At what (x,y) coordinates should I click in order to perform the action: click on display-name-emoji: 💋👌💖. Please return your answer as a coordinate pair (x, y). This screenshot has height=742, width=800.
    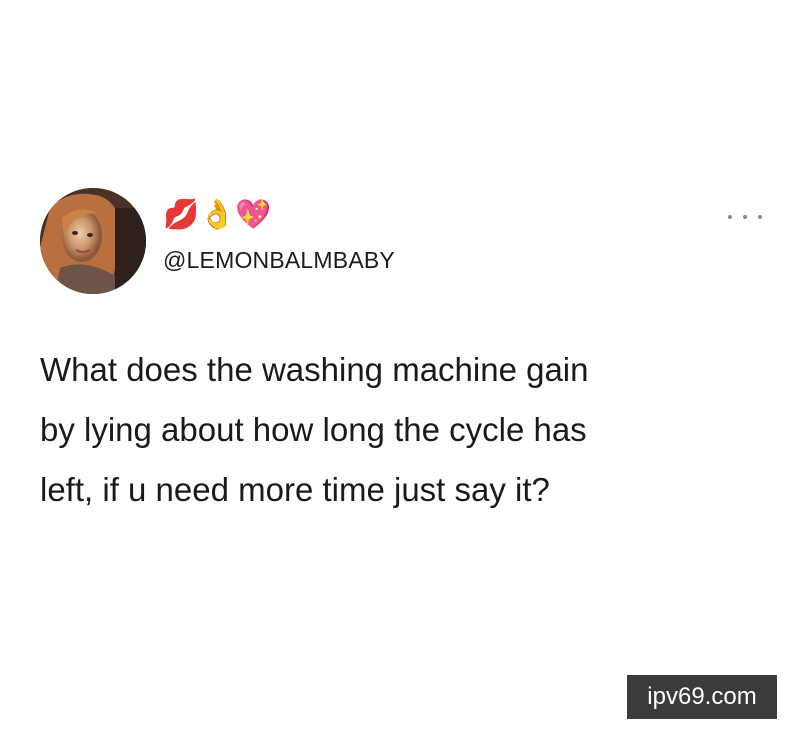
    Looking at the image, I should click on (217, 214).